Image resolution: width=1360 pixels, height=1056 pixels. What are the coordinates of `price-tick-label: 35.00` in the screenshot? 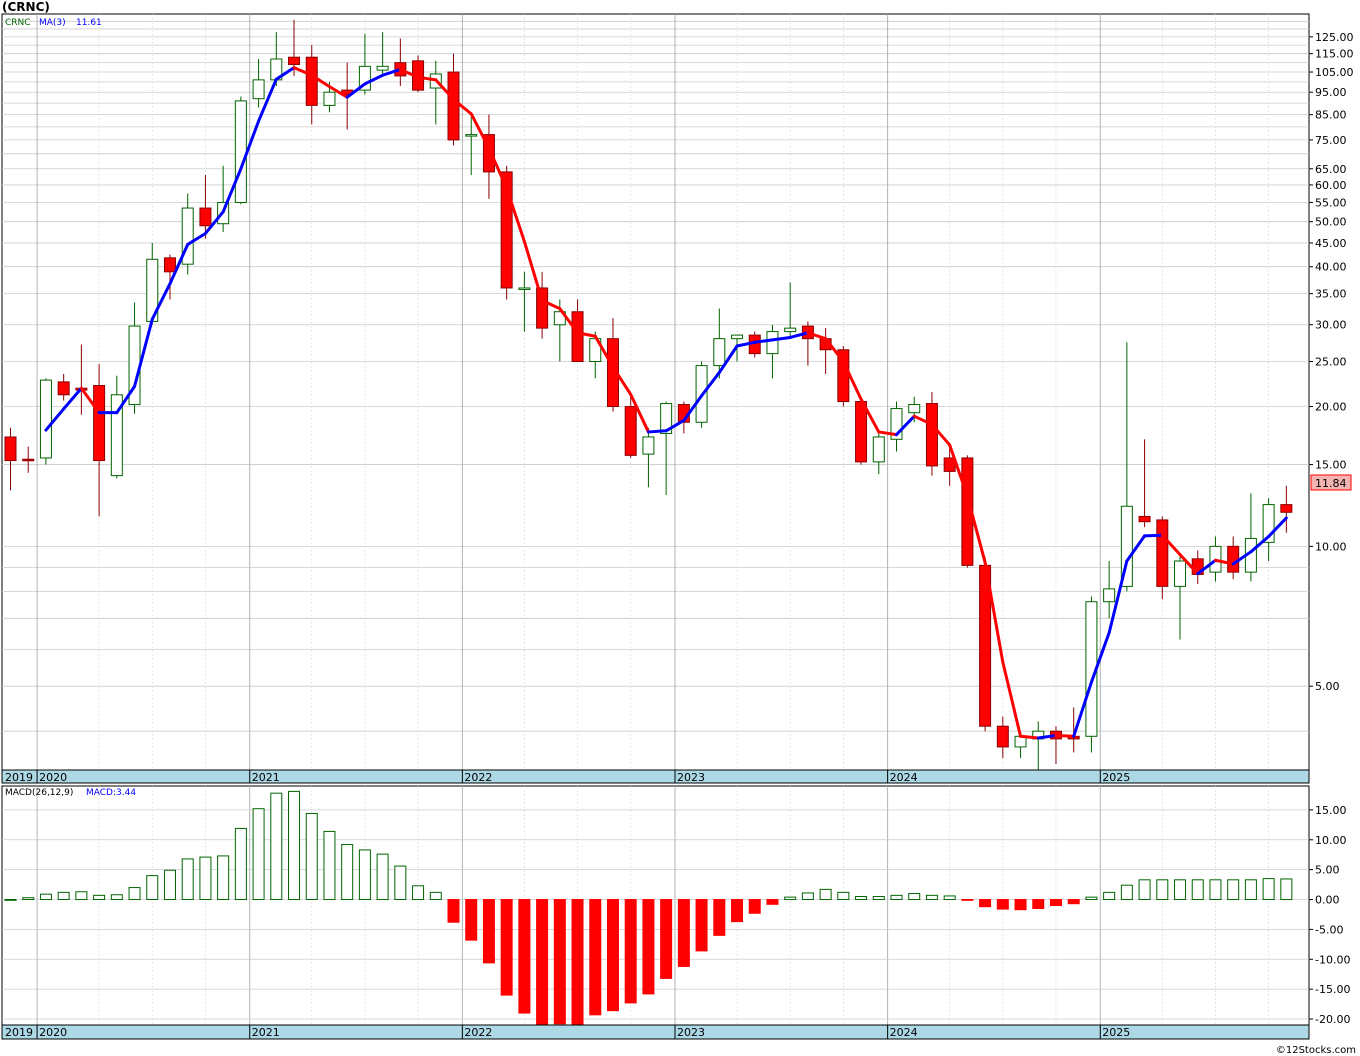 It's located at (1331, 294).